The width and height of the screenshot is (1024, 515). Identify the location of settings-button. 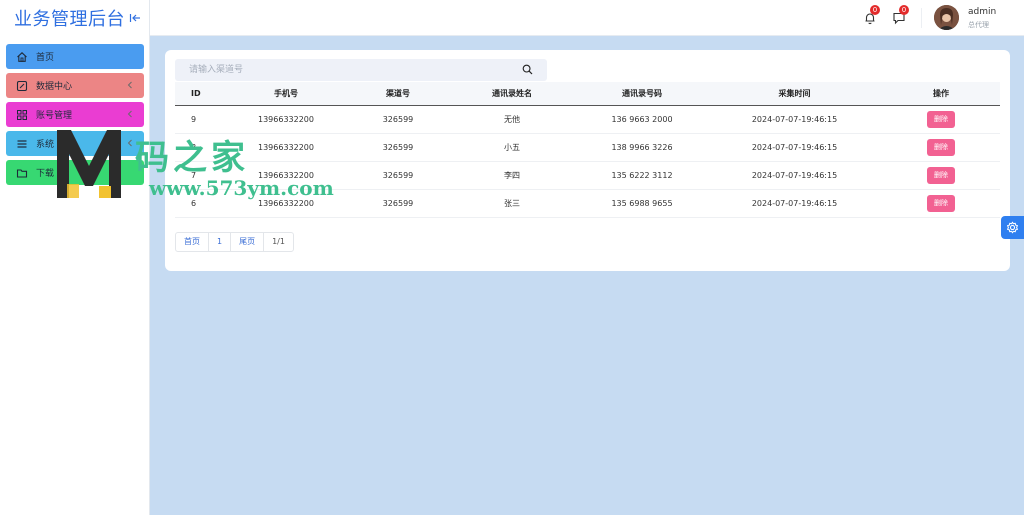
(1012, 227).